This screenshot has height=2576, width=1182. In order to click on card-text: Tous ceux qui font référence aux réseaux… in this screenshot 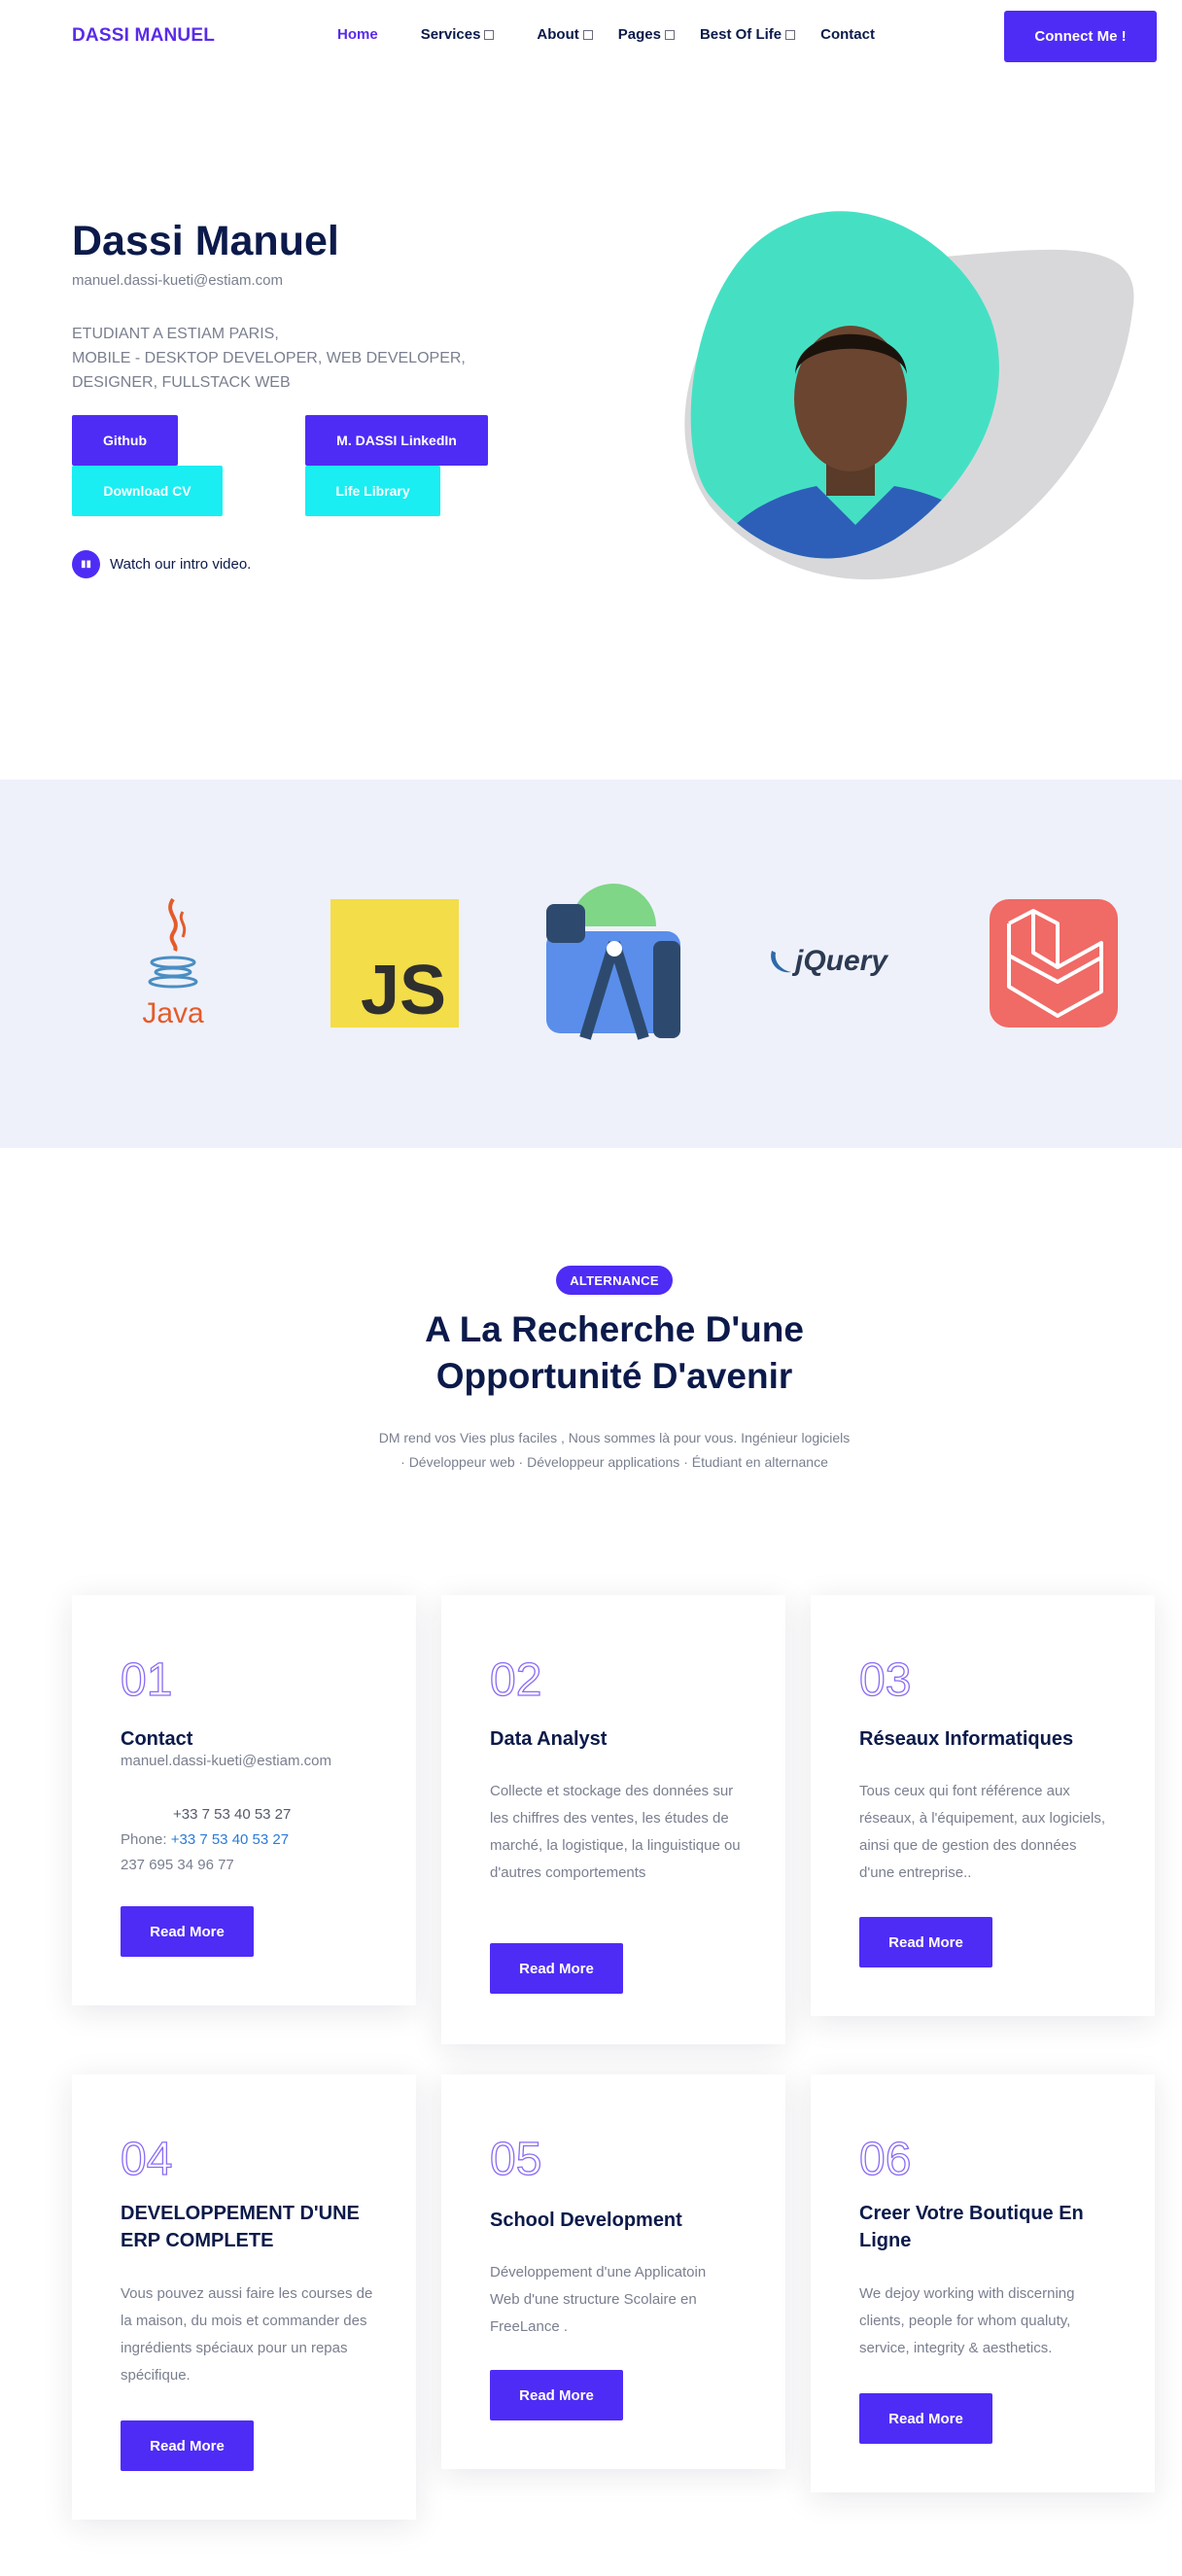, I will do `click(982, 1832)`.